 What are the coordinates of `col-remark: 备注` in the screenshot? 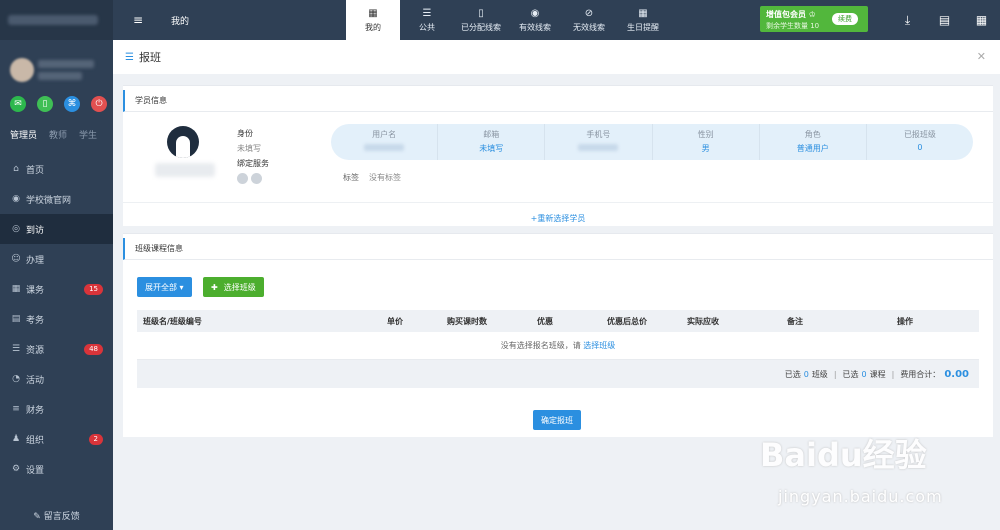 It's located at (795, 321).